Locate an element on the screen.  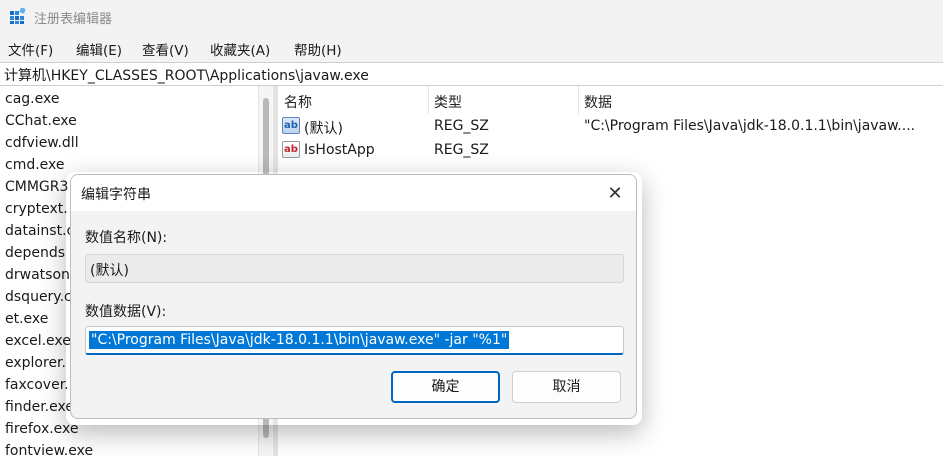
ok-button: 确定 is located at coordinates (445, 387).